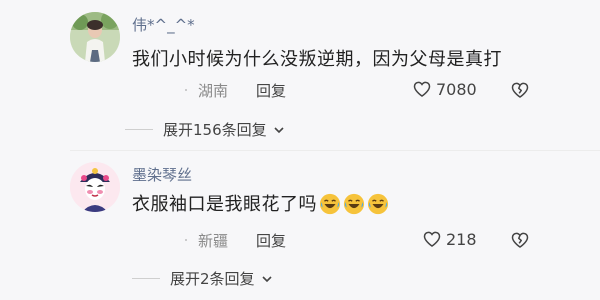 This screenshot has height=300, width=600. I want to click on expand-replies-button: 展开2条回复, so click(202, 278).